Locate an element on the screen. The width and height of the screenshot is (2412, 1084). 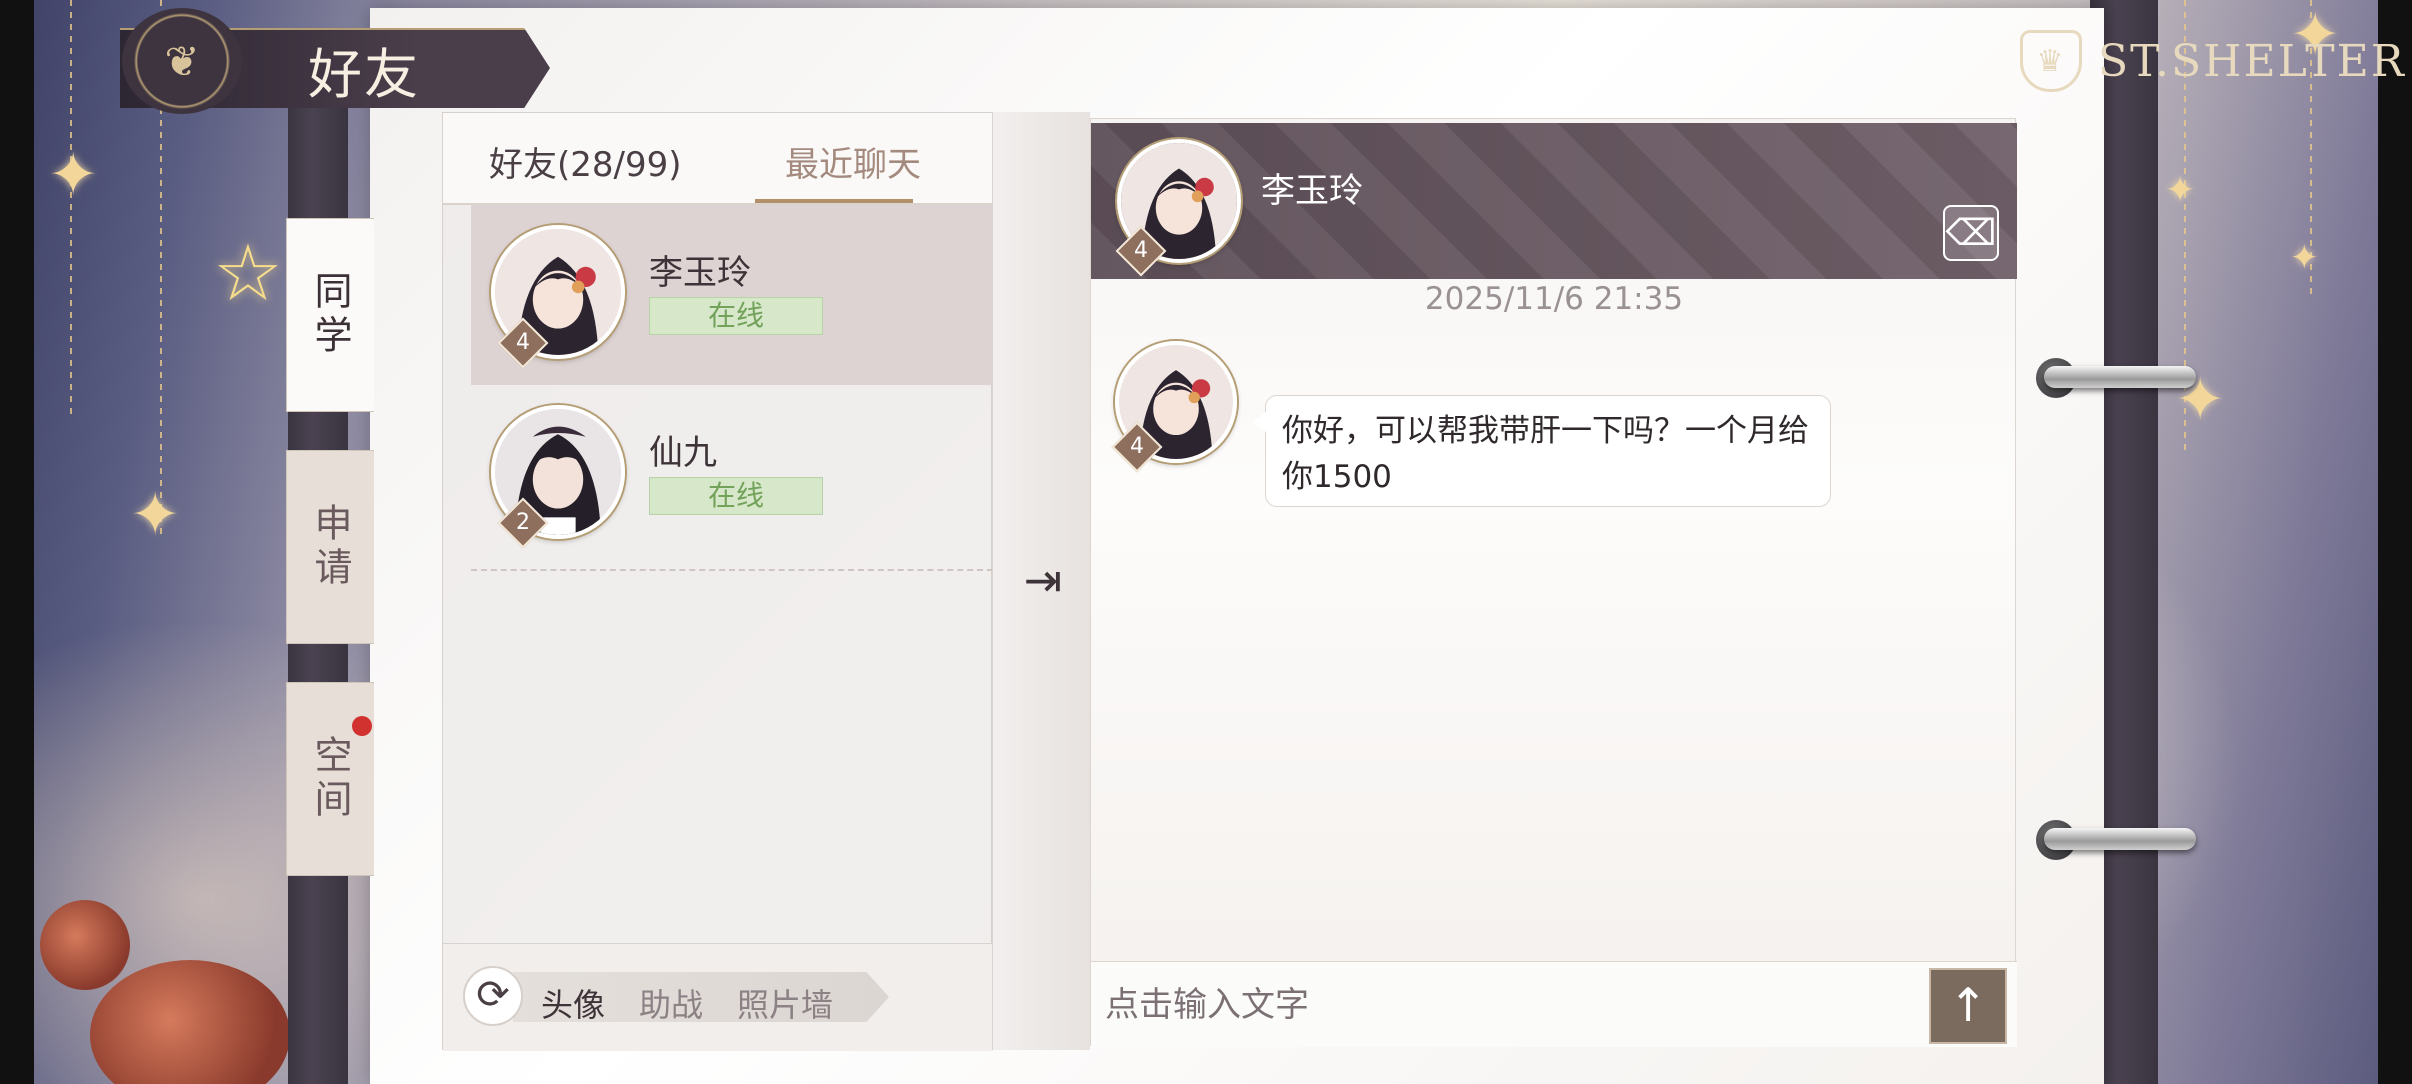
side-tab-space: 空间 is located at coordinates (330, 779).